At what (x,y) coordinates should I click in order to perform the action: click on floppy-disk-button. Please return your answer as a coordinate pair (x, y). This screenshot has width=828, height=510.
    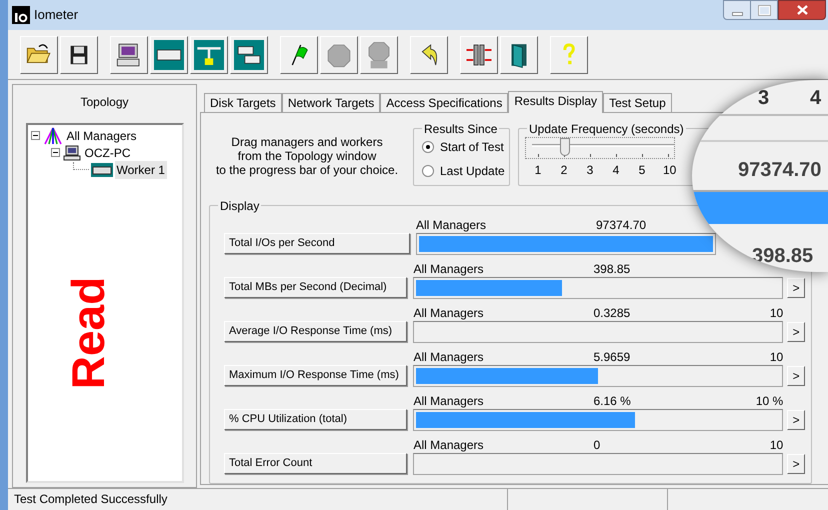
    Looking at the image, I should click on (79, 55).